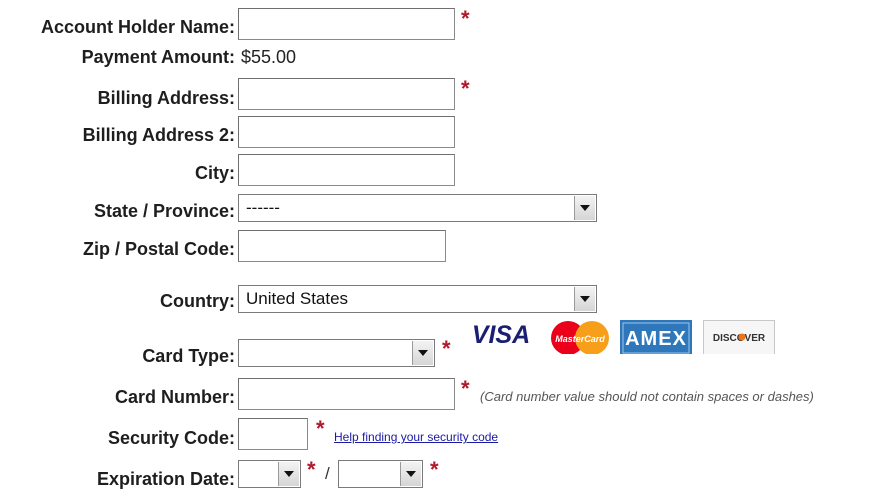 The height and width of the screenshot is (490, 892). Describe the element at coordinates (188, 356) in the screenshot. I see `card-type-label: Card Type:` at that location.